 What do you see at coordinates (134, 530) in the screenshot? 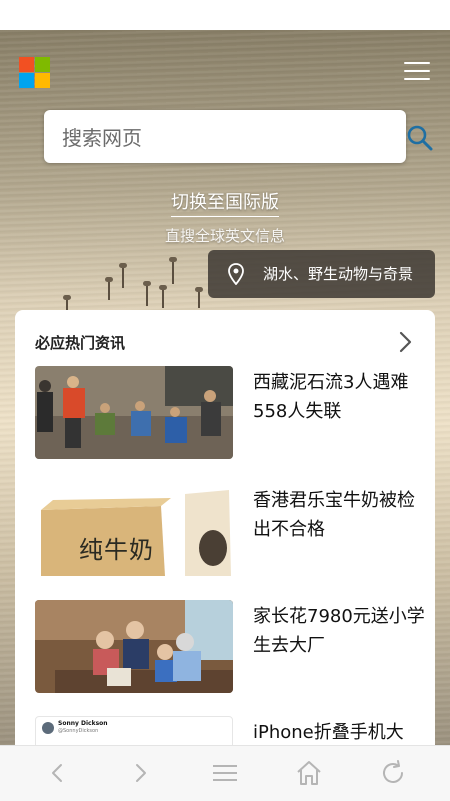
I see `news-thumbnail: 纯牛奶` at bounding box center [134, 530].